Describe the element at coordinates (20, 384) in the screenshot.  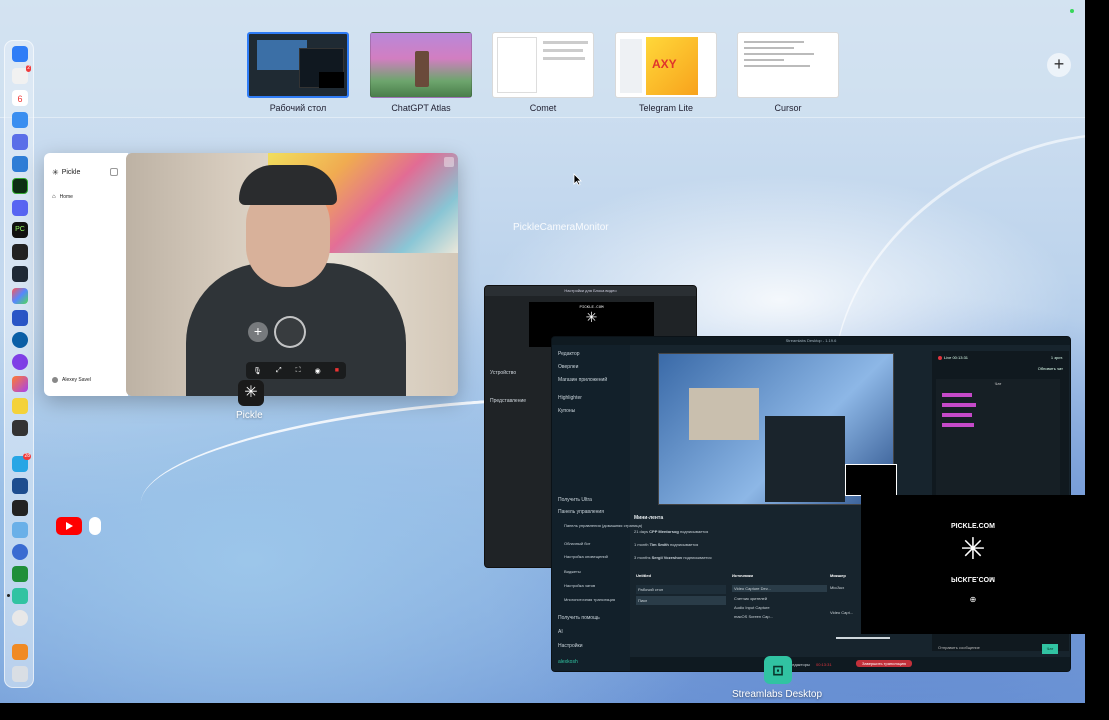
I see `music-app-icon` at that location.